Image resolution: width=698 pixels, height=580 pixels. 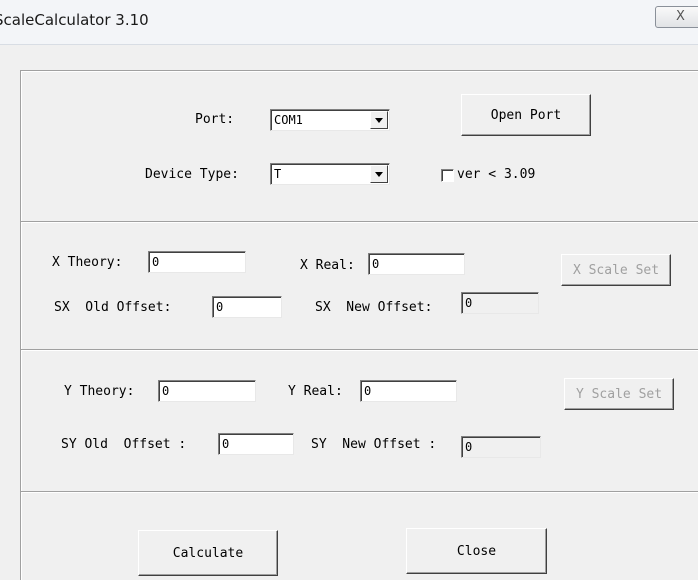 I want to click on actions-group, so click(x=359, y=535).